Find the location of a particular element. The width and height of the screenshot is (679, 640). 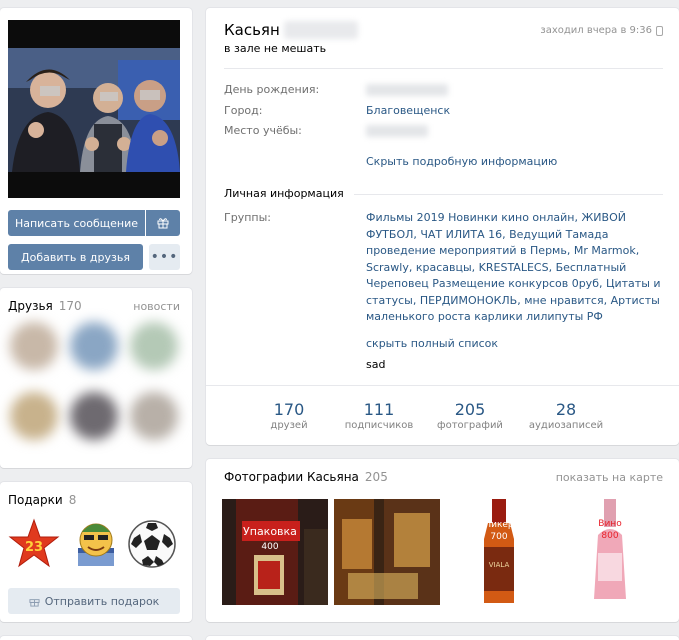

photo4-label-text: Вино is located at coordinates (610, 524).